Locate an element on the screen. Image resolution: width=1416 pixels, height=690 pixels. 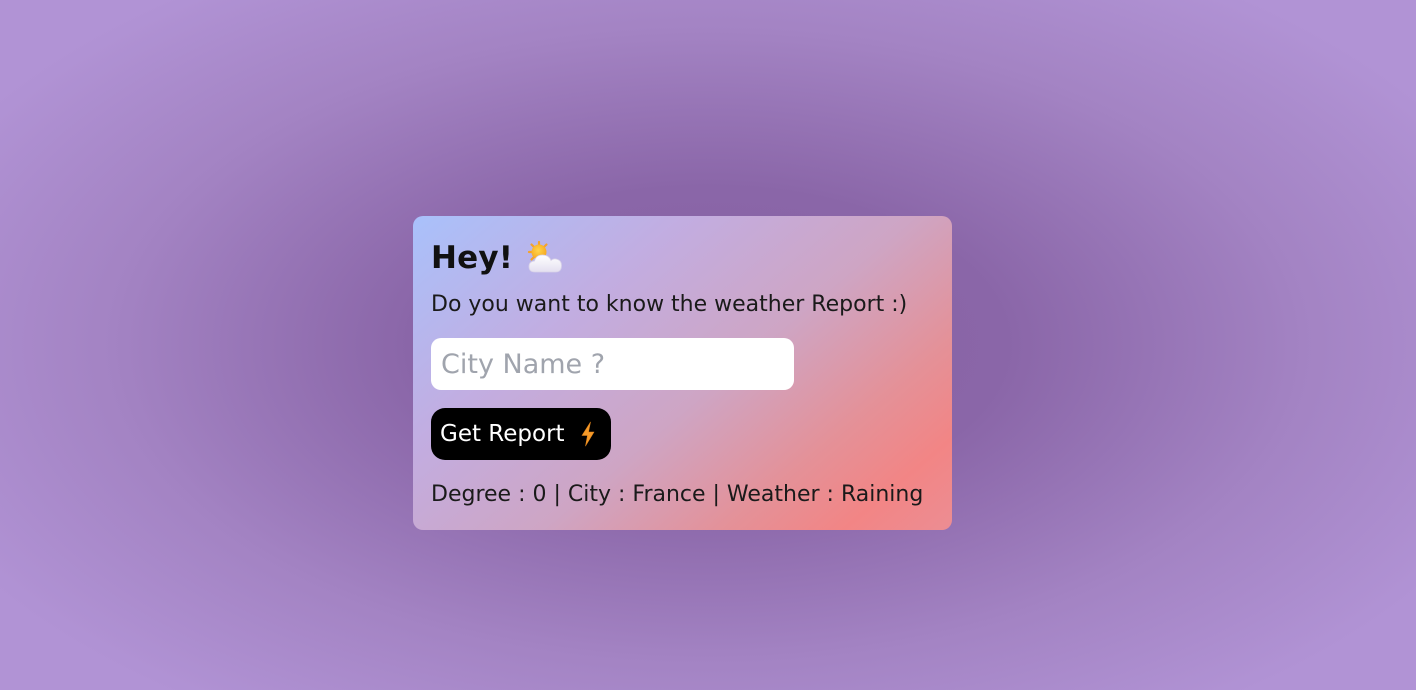
city-name-input is located at coordinates (612, 364).